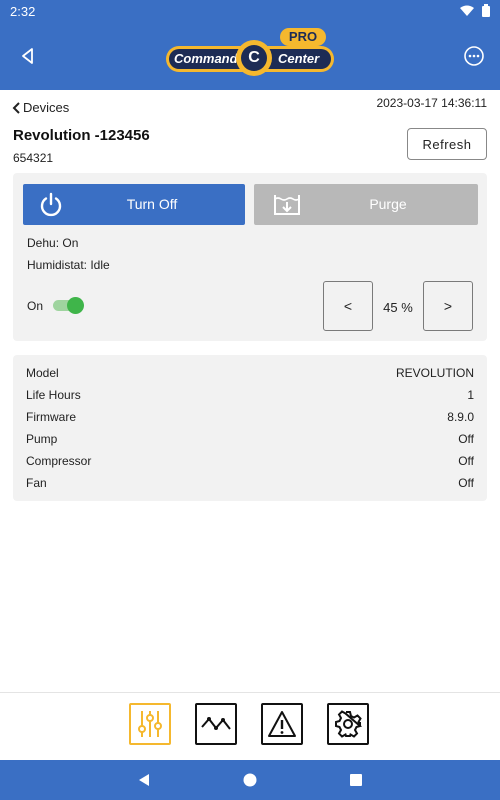  I want to click on logo-word-center: Center, so click(299, 58).